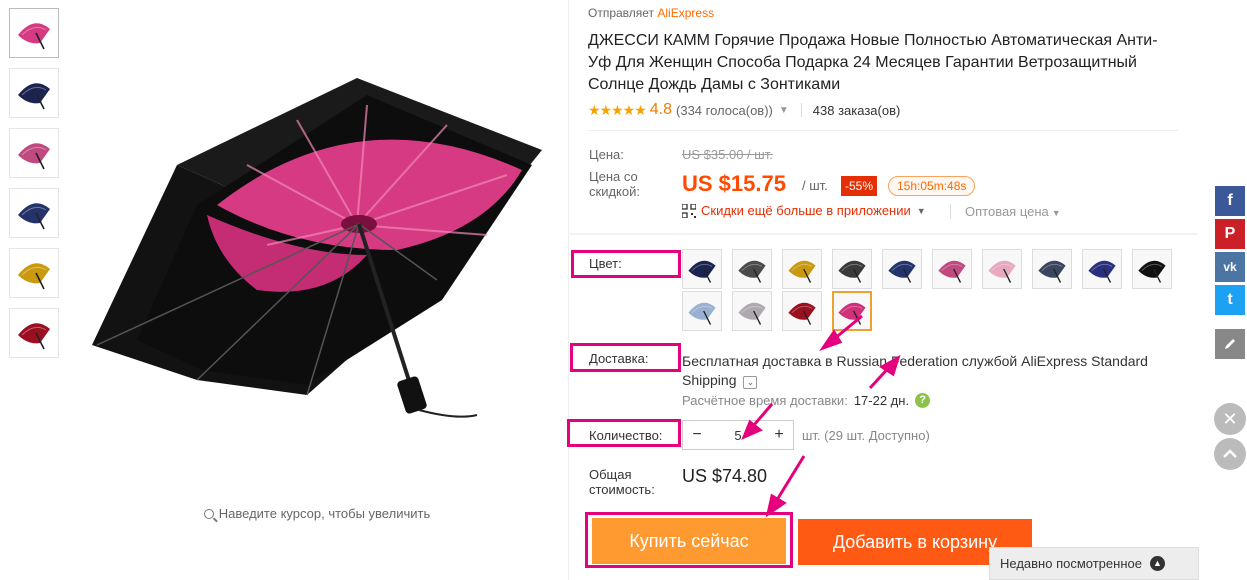 This screenshot has height=580, width=1247. Describe the element at coordinates (1230, 234) in the screenshot. I see `pinterest-icon: P` at that location.